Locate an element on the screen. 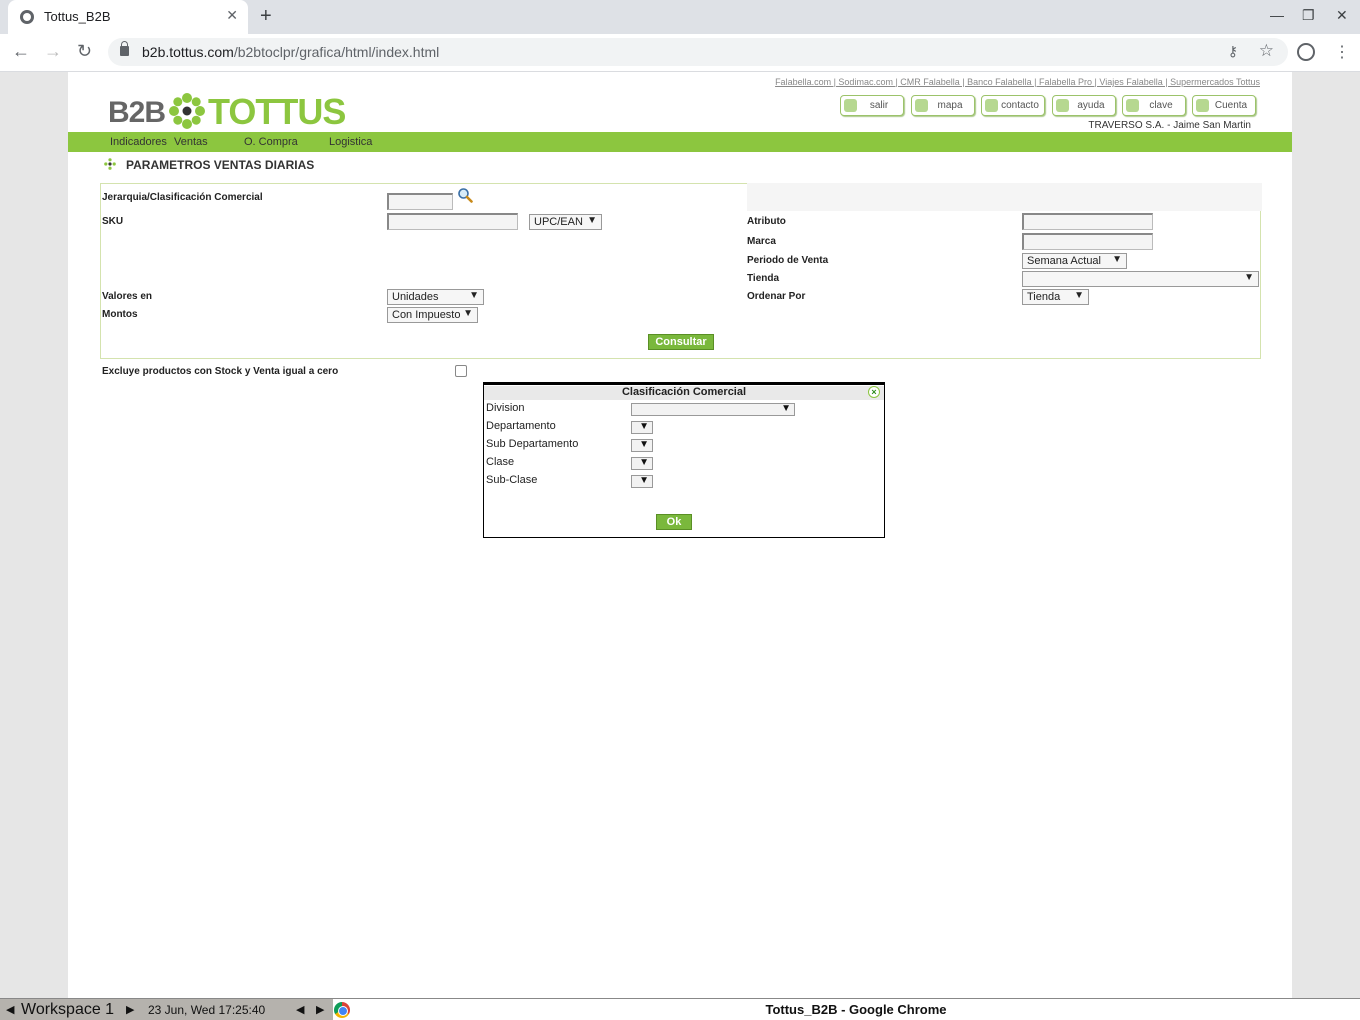 The width and height of the screenshot is (1360, 1020). nav-item-ventas: Ventas is located at coordinates (191, 142).